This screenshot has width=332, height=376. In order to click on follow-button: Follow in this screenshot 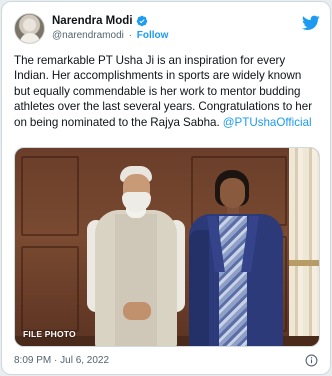, I will do `click(153, 35)`.